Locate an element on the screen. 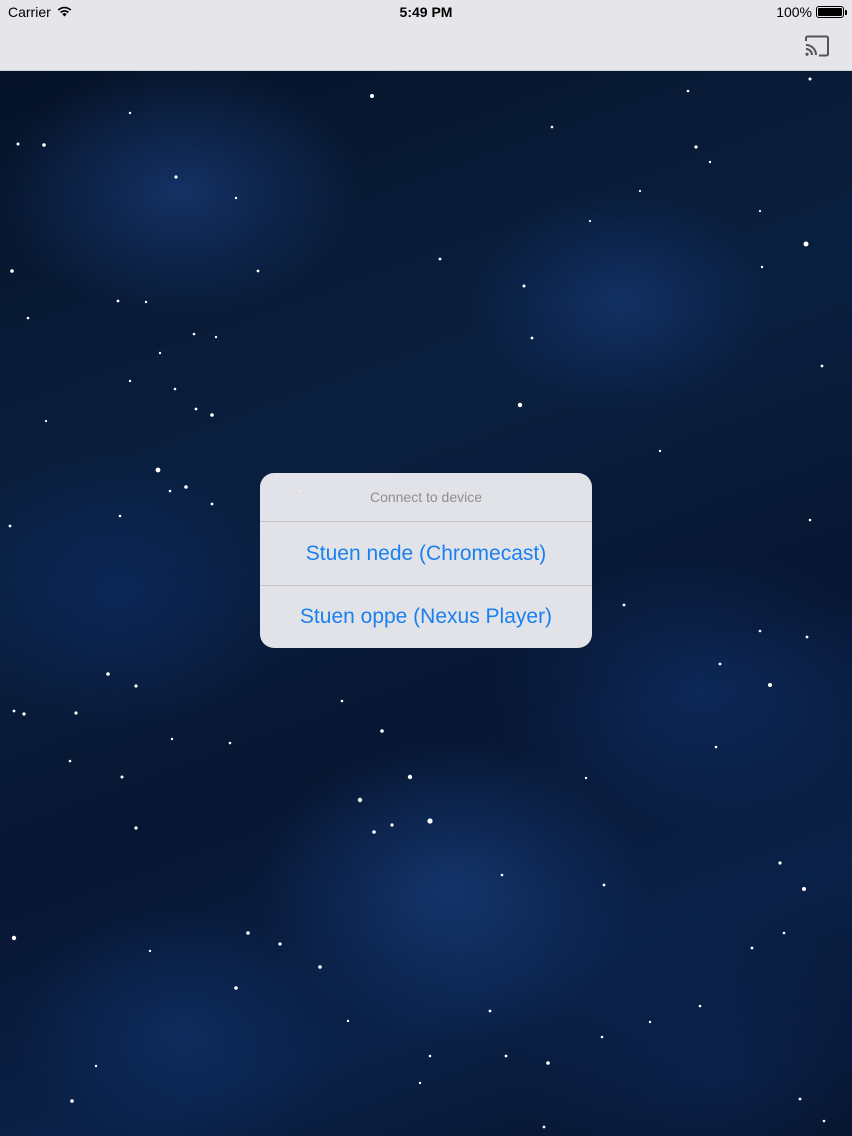 This screenshot has height=1136, width=852. status-right: 100% is located at coordinates (811, 12).